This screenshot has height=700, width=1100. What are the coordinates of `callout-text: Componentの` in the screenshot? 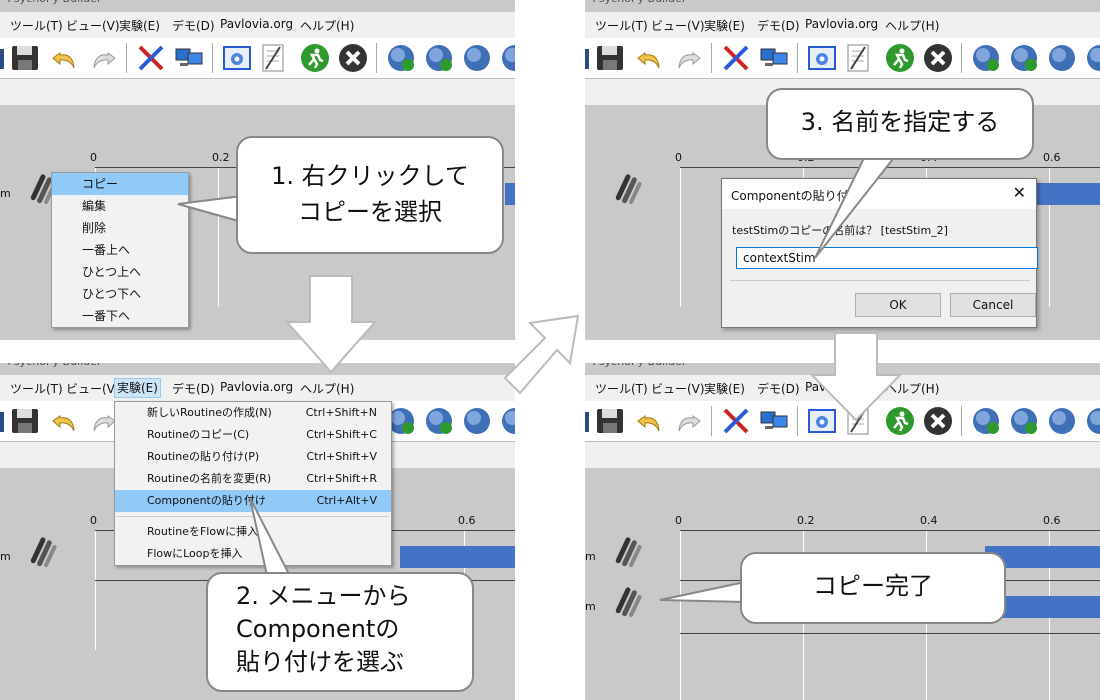 It's located at (318, 629).